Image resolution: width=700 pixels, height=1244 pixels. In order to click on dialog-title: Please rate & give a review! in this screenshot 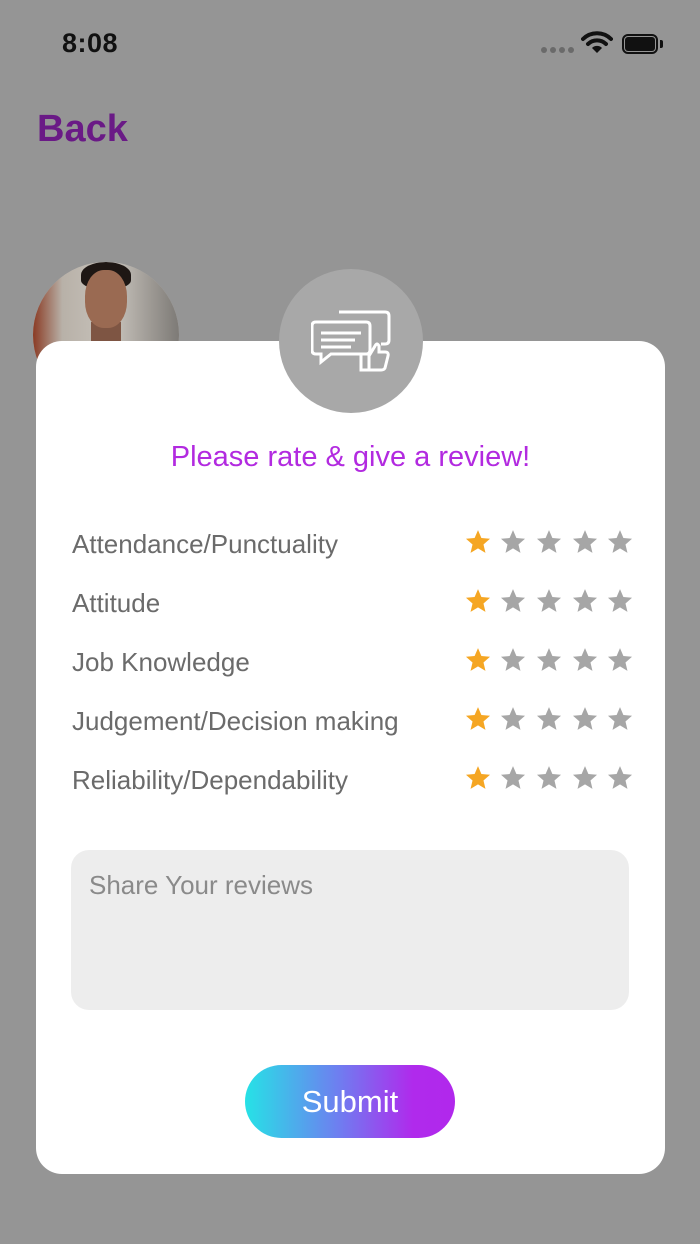, I will do `click(350, 457)`.